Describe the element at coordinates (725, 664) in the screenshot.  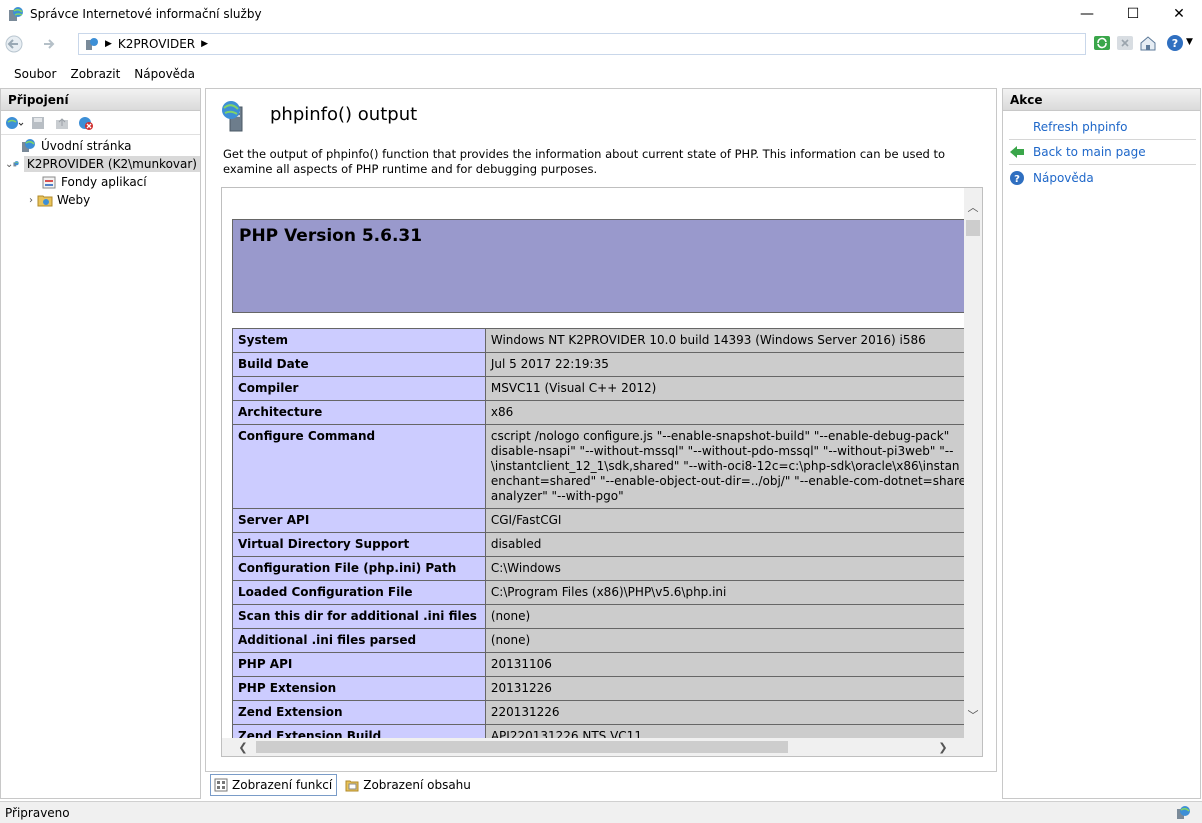
I see `phpinfo-value: 20131106` at that location.